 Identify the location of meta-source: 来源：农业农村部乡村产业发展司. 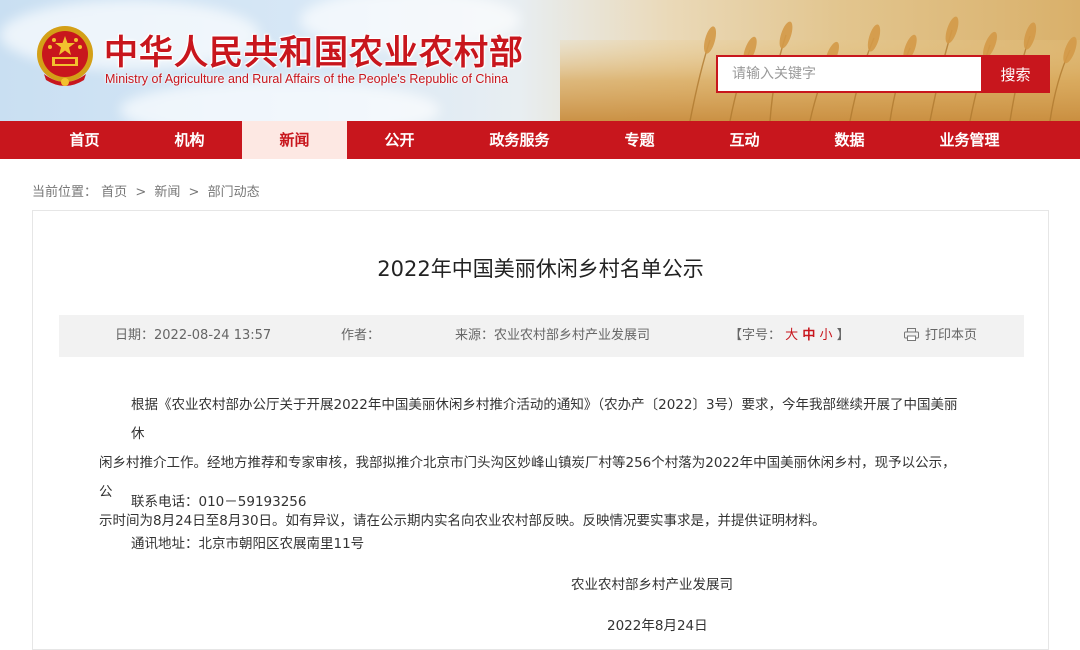
(552, 336).